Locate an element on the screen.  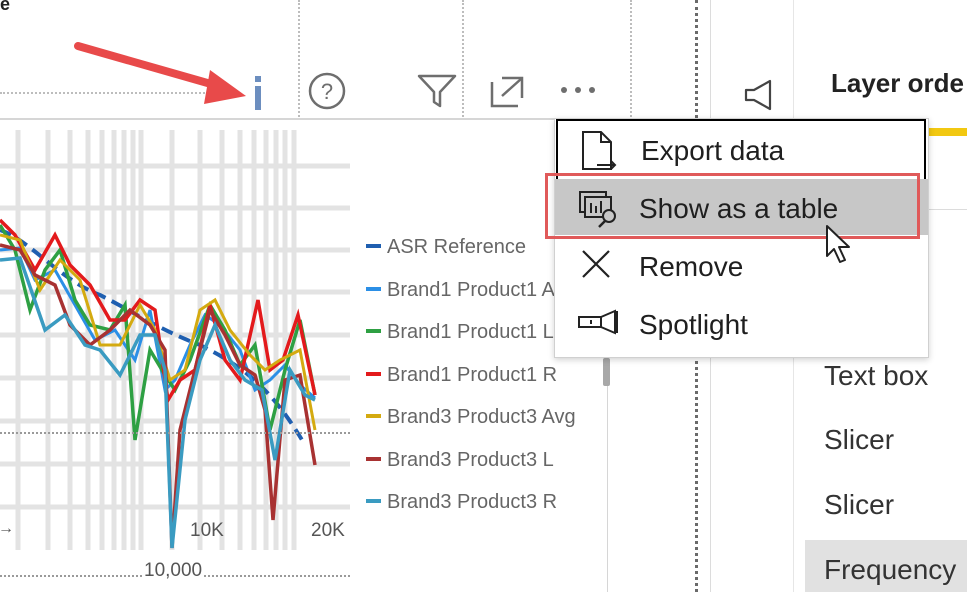
mouse-cursor-icon is located at coordinates (838, 244).